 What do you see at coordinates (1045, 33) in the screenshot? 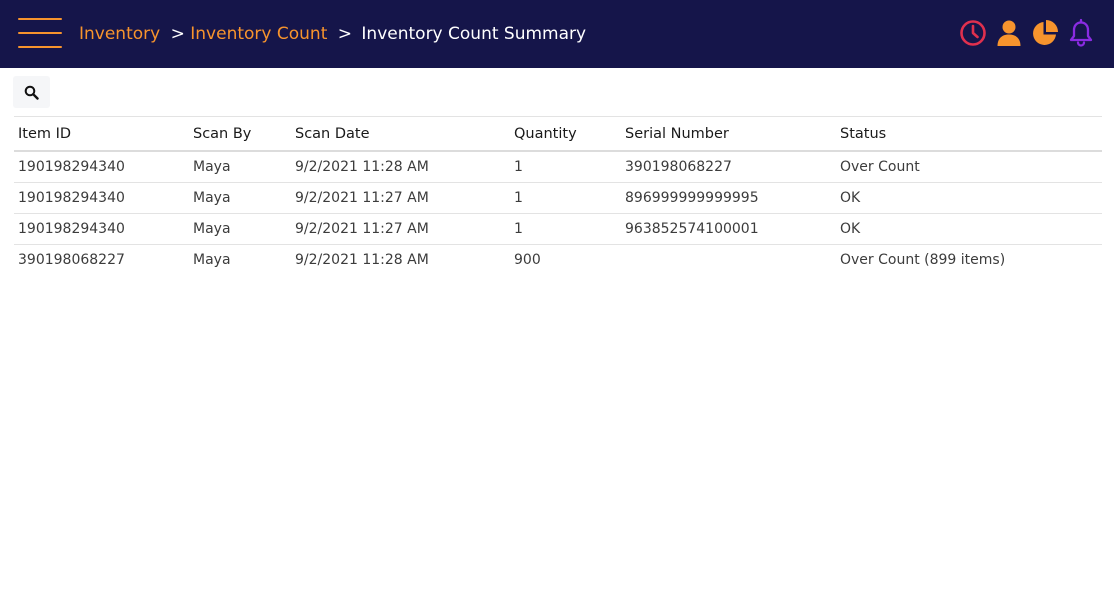
I see `pie-chart-icon` at bounding box center [1045, 33].